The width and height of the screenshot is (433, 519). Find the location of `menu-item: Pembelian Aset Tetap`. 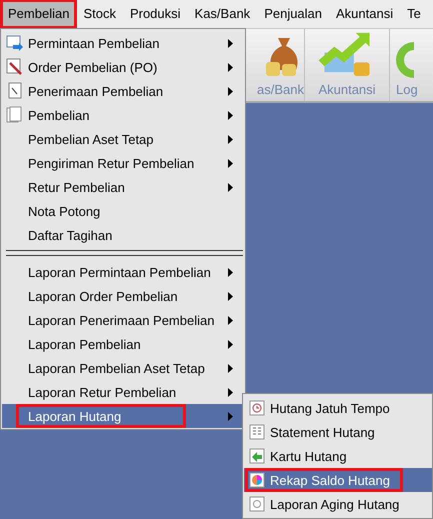

menu-item: Pembelian Aset Tetap is located at coordinates (122, 139).